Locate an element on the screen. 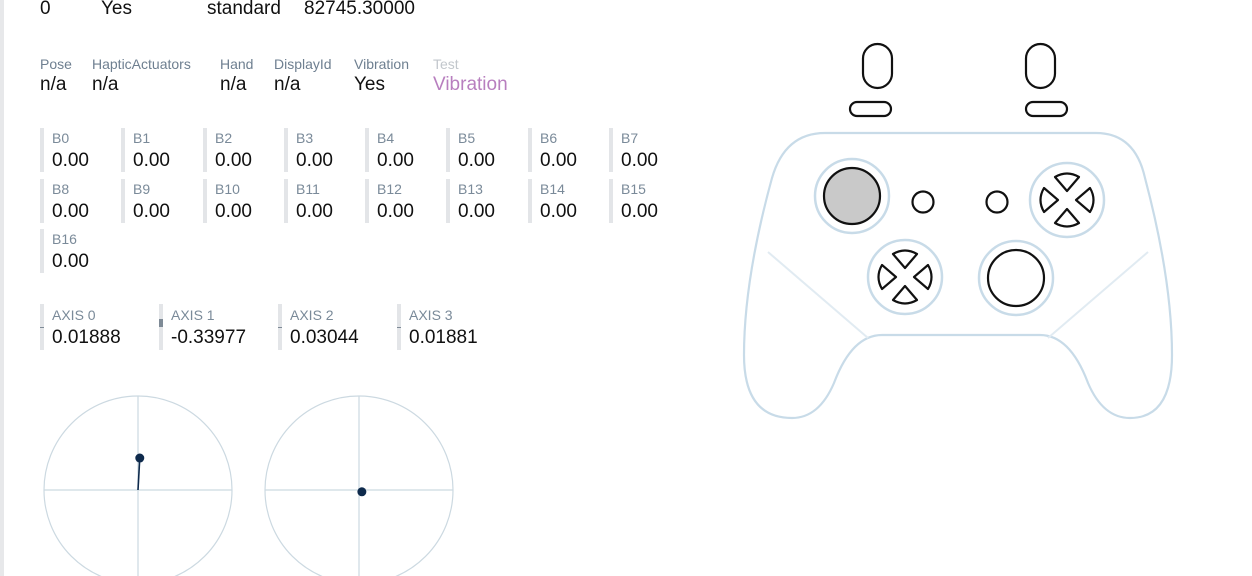  axis-3: AXIS 3 0.01881 is located at coordinates (452, 327).